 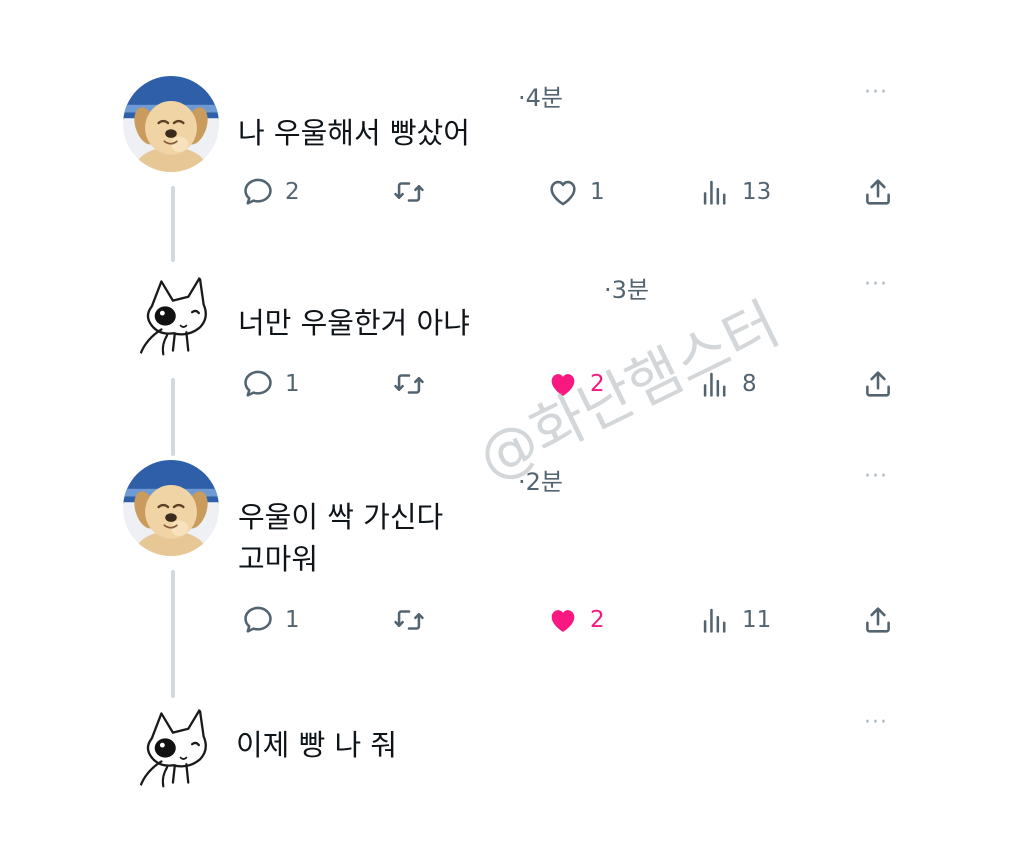 I want to click on tweet-text: 우울이 싹 가신다 고마워, so click(x=341, y=538).